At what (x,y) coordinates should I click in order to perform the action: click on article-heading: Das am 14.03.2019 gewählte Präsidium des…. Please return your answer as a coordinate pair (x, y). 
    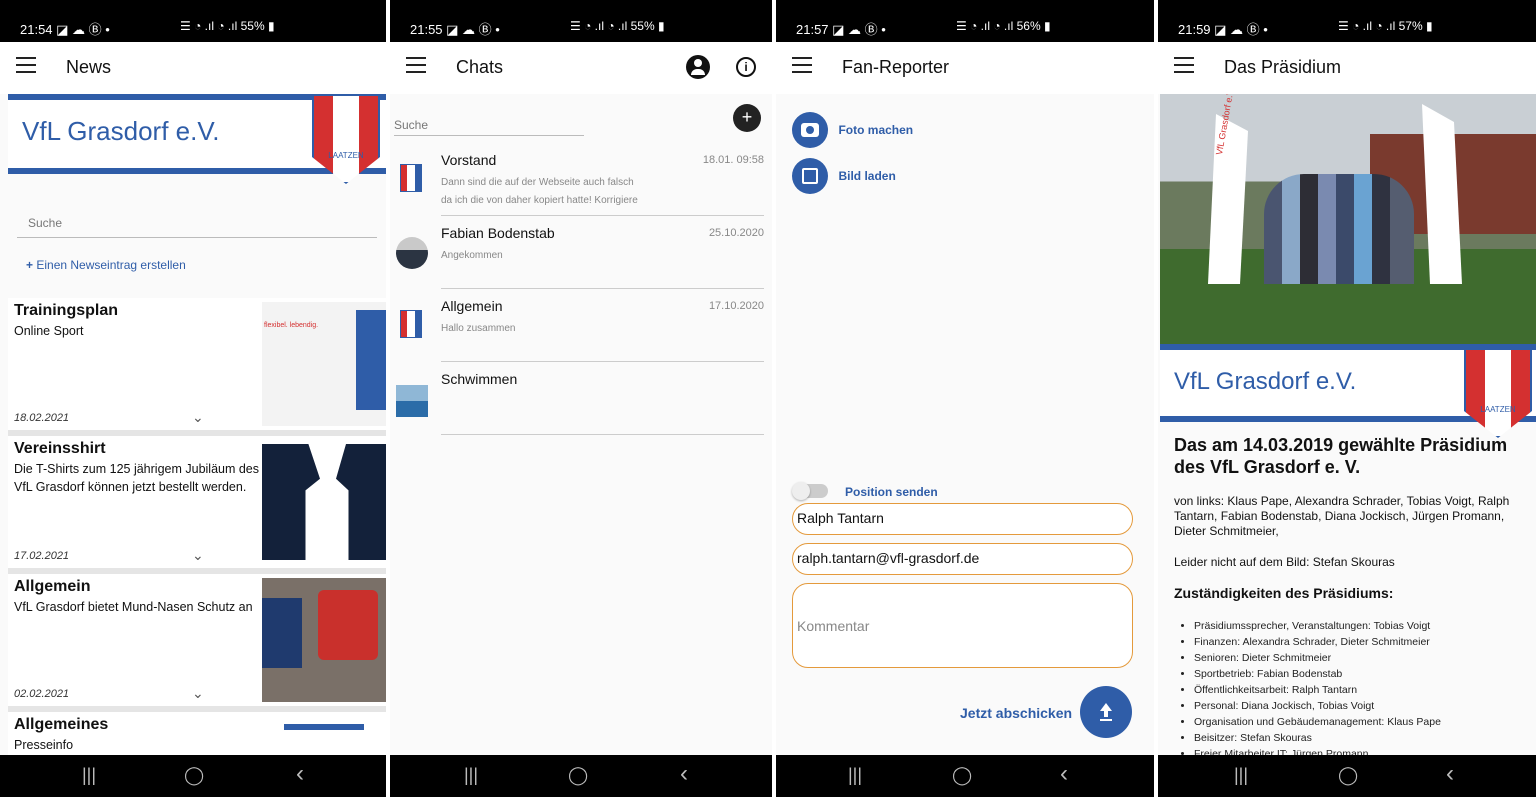
    Looking at the image, I should click on (1341, 456).